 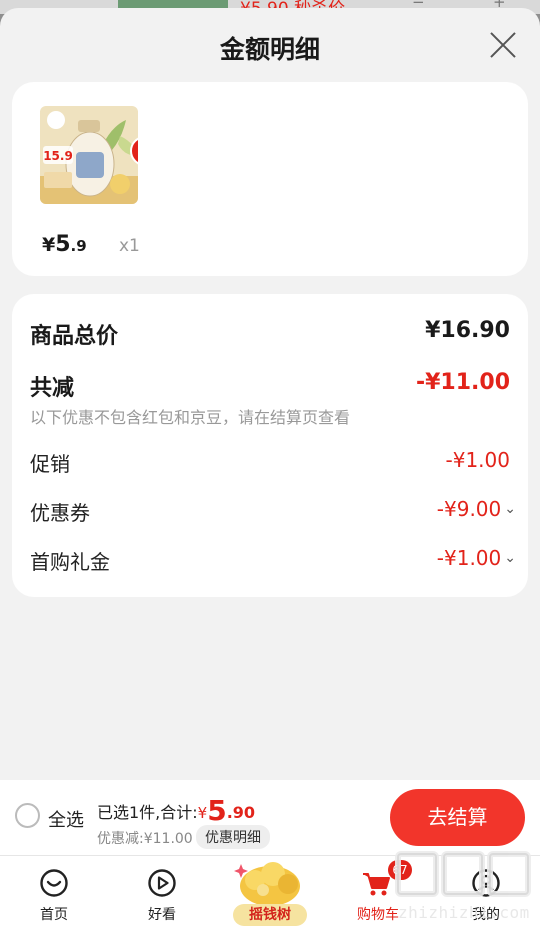 I want to click on promotion-label: 促销, so click(x=50, y=464).